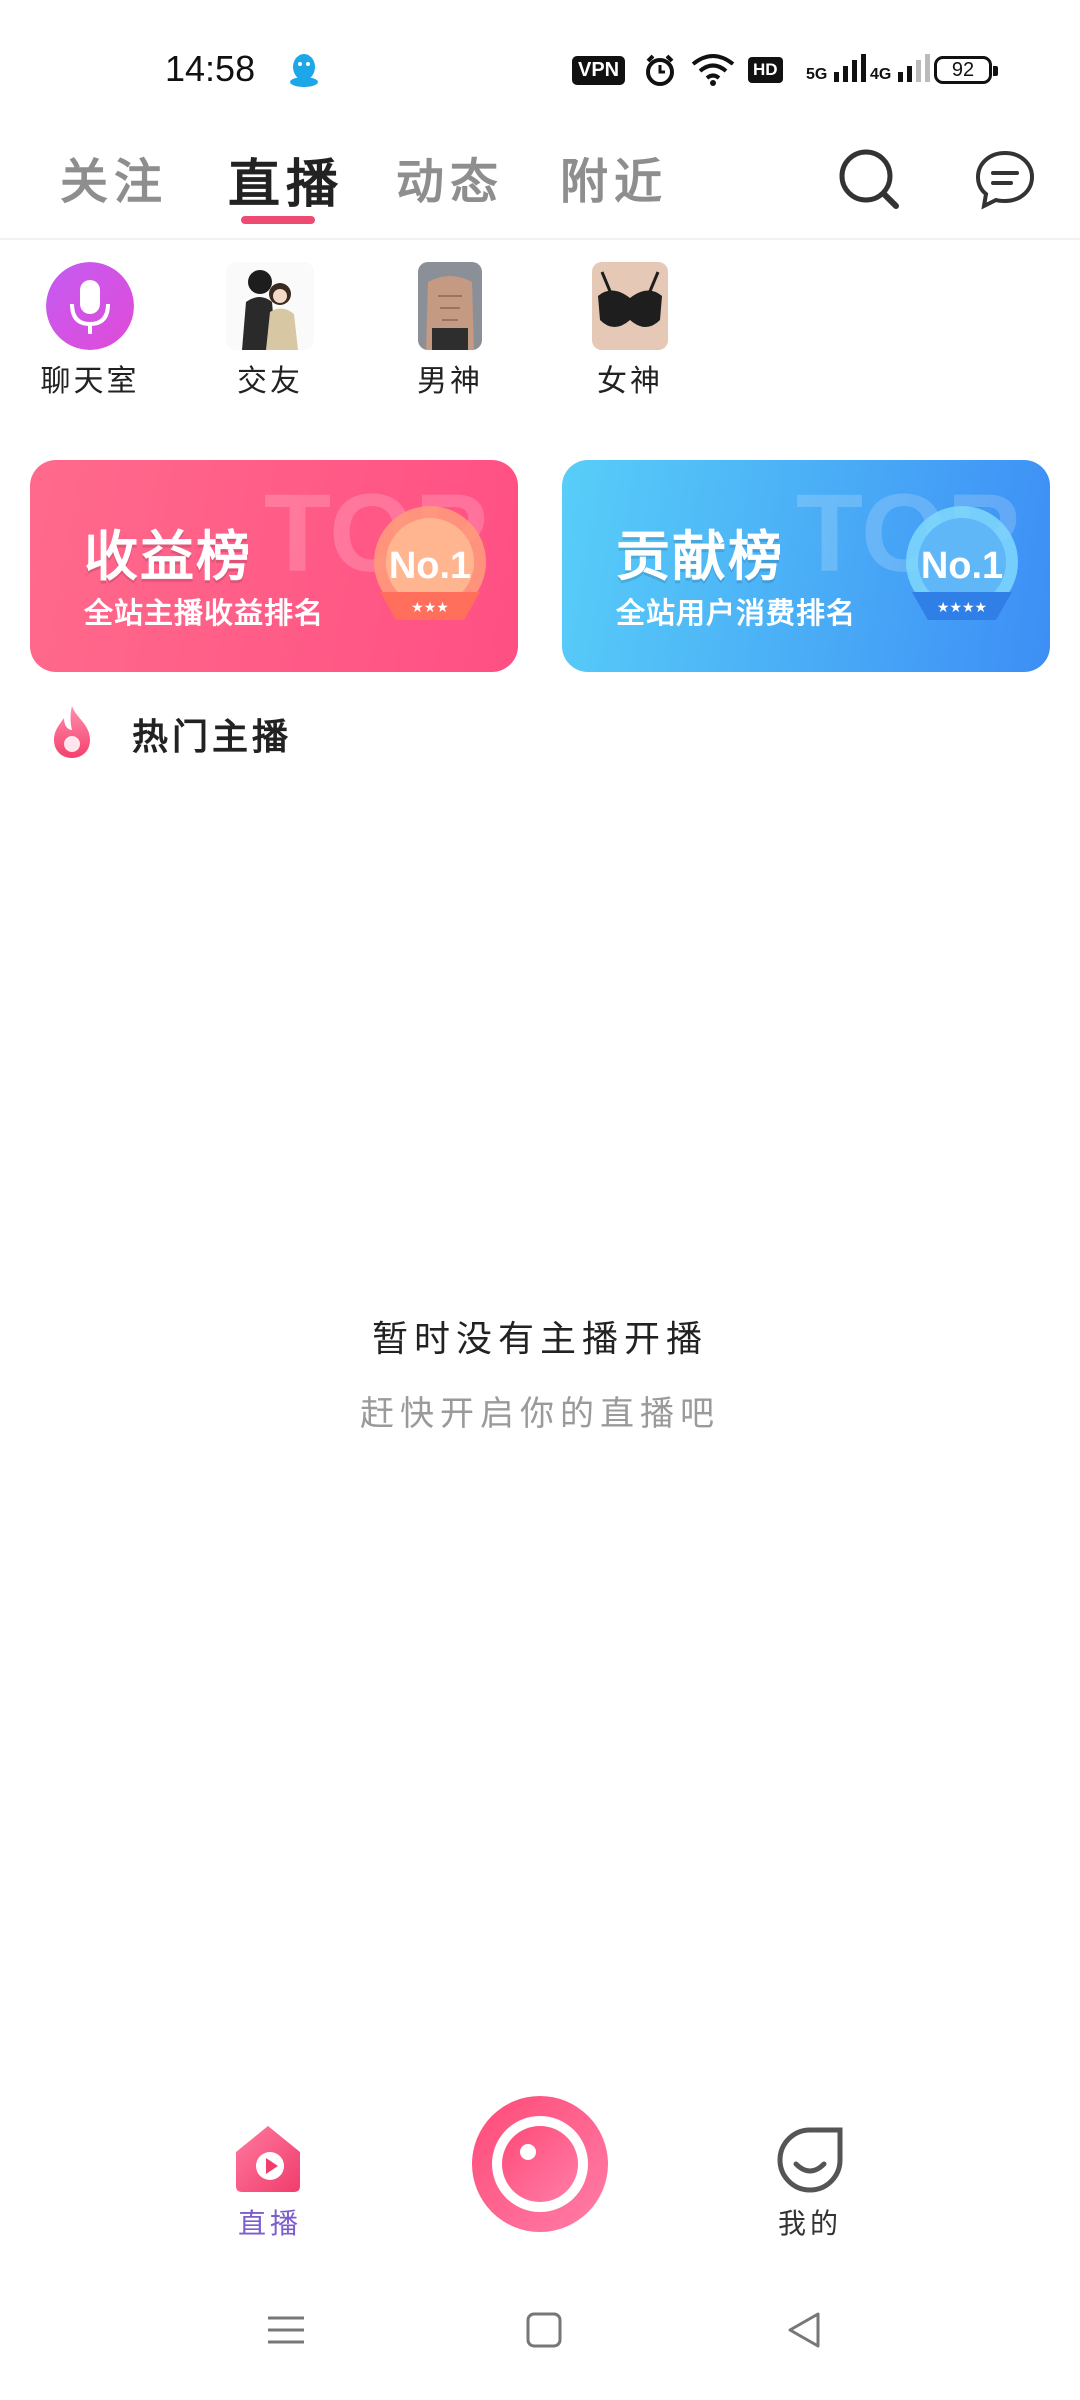  Describe the element at coordinates (540, 1414) in the screenshot. I see `empty-state-subtitle: 赶快开启你的直播吧` at that location.